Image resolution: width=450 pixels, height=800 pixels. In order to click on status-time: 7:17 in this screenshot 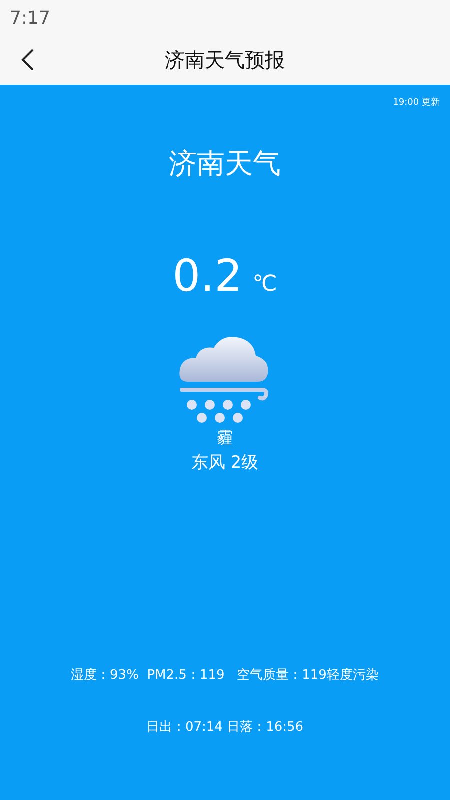, I will do `click(30, 18)`.